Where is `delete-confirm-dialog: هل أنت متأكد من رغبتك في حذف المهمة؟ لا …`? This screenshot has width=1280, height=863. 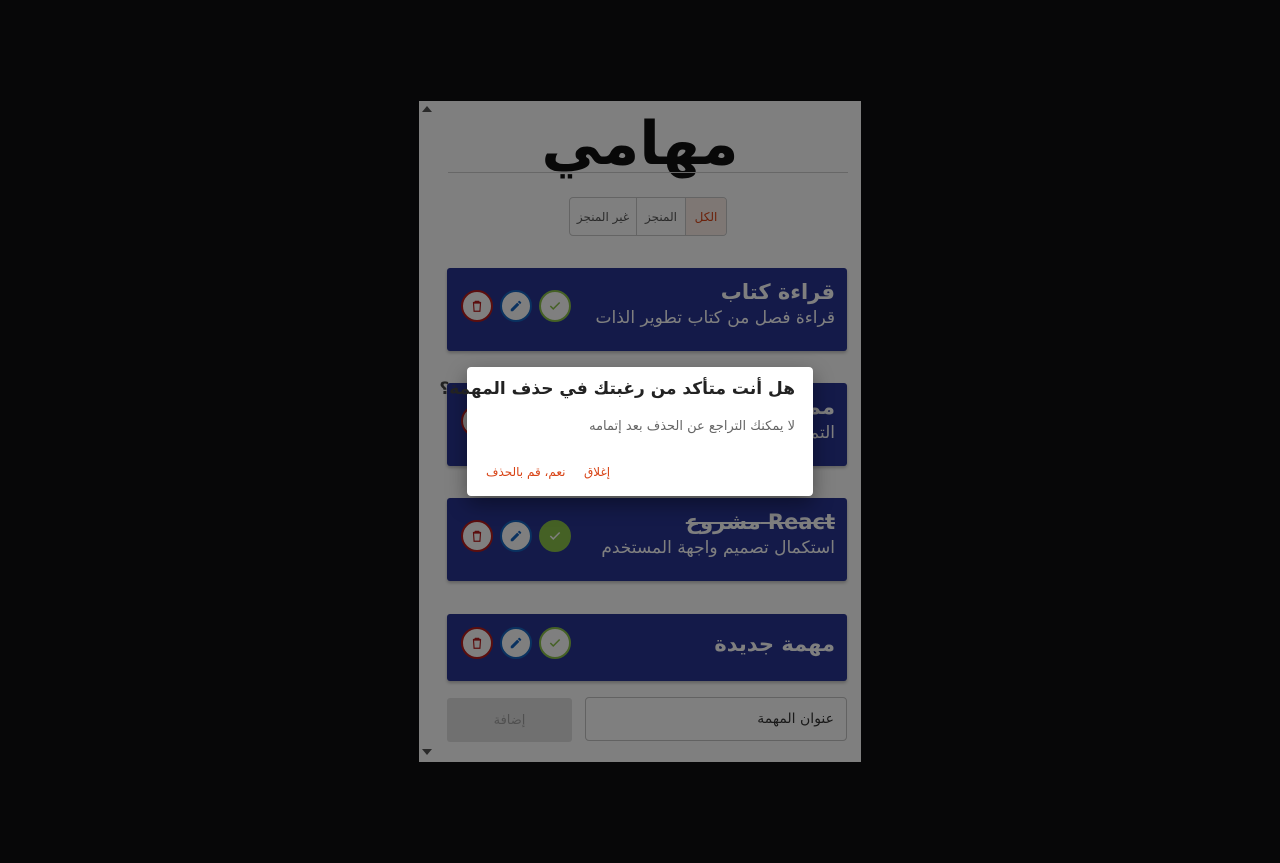 delete-confirm-dialog: هل أنت متأكد من رغبتك في حذف المهمة؟ لا … is located at coordinates (626, 431).